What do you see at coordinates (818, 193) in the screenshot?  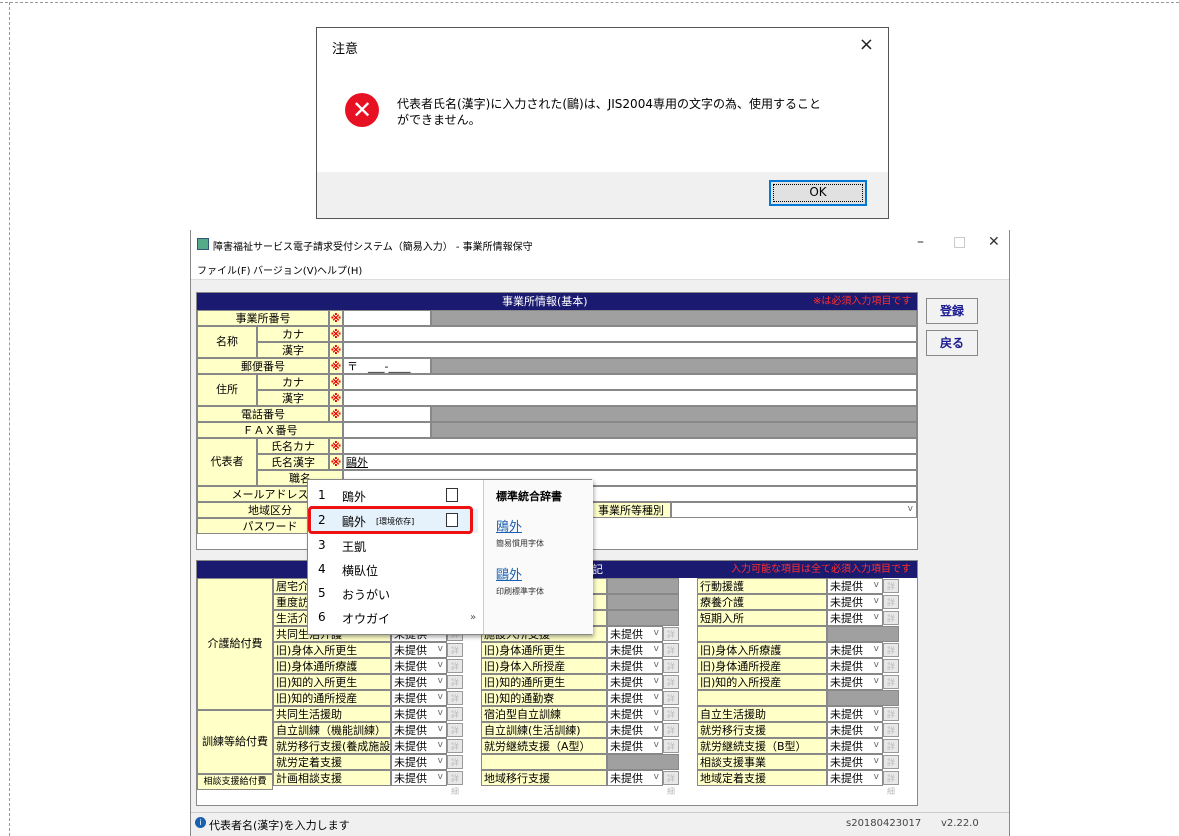 I see `ok-button: OK` at bounding box center [818, 193].